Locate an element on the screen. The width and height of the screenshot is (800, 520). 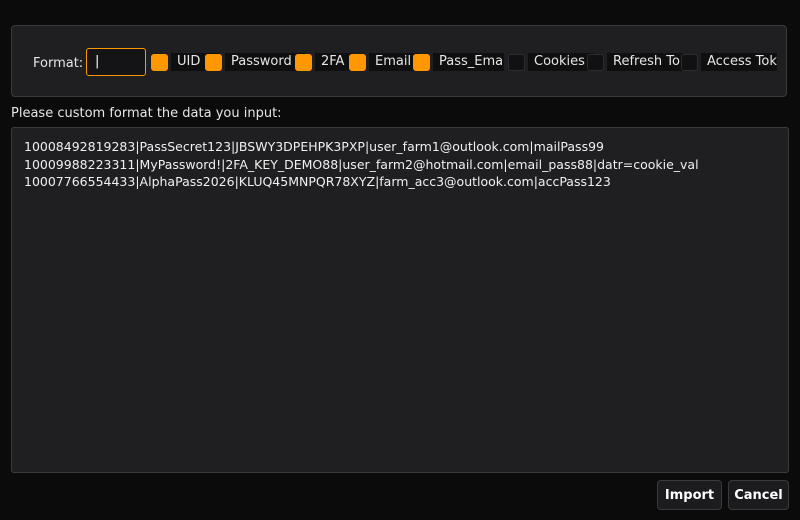
instruction-text: Please custom format the data you input: is located at coordinates (146, 113).